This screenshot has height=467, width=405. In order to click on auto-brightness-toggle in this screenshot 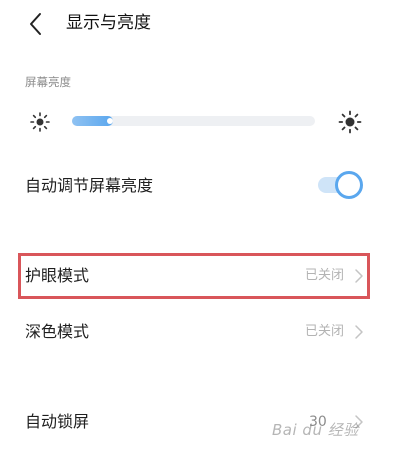, I will do `click(340, 185)`.